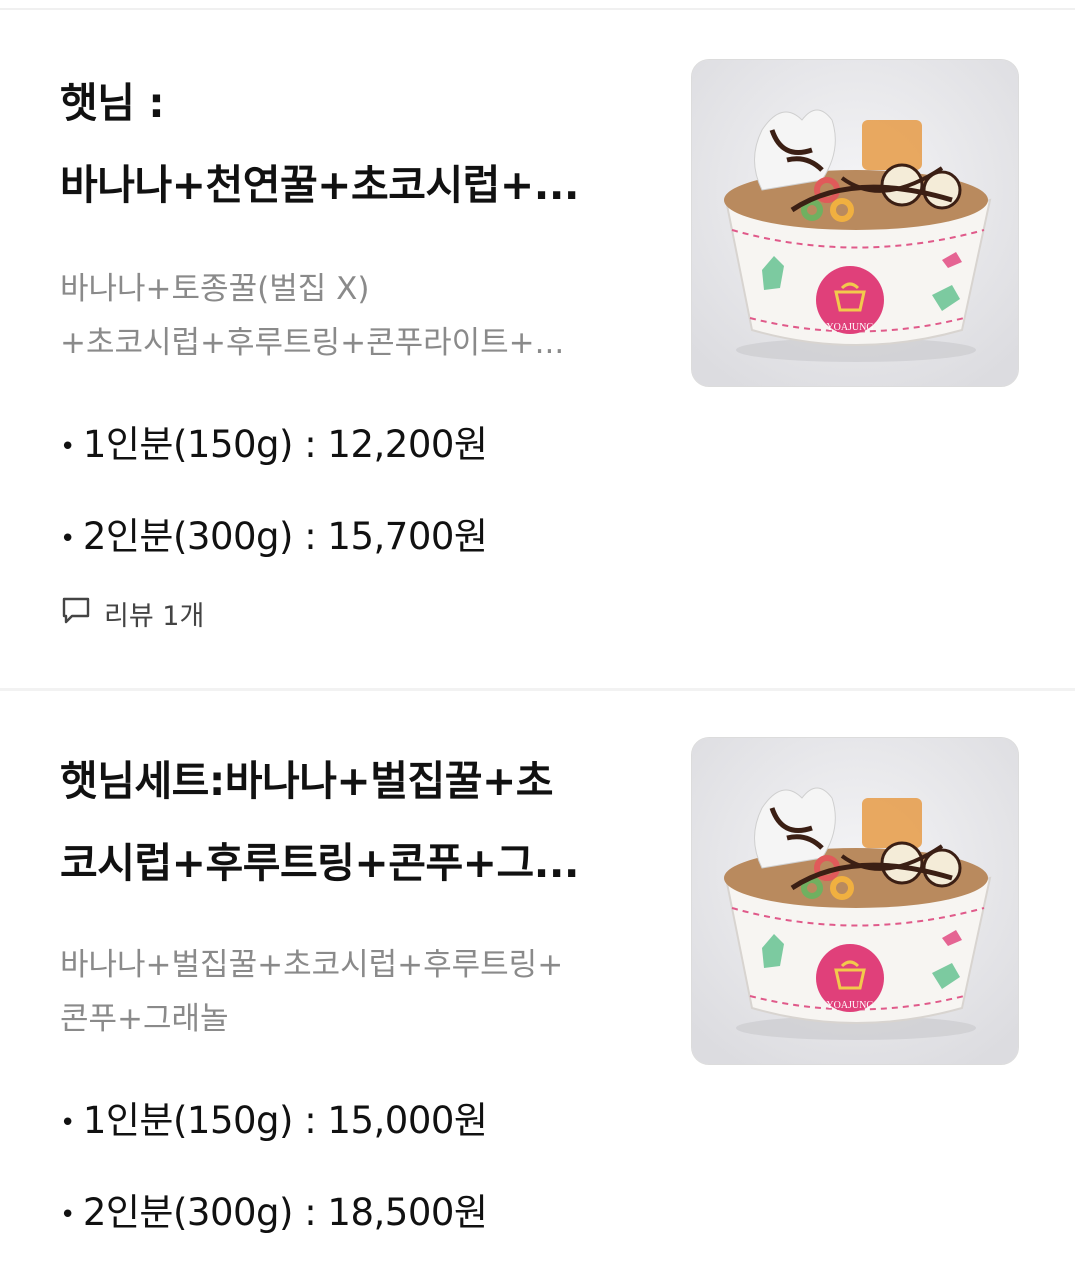 This screenshot has height=1283, width=1075. Describe the element at coordinates (285, 444) in the screenshot. I see `price-label: 1인분(150g) : 12,200원` at that location.